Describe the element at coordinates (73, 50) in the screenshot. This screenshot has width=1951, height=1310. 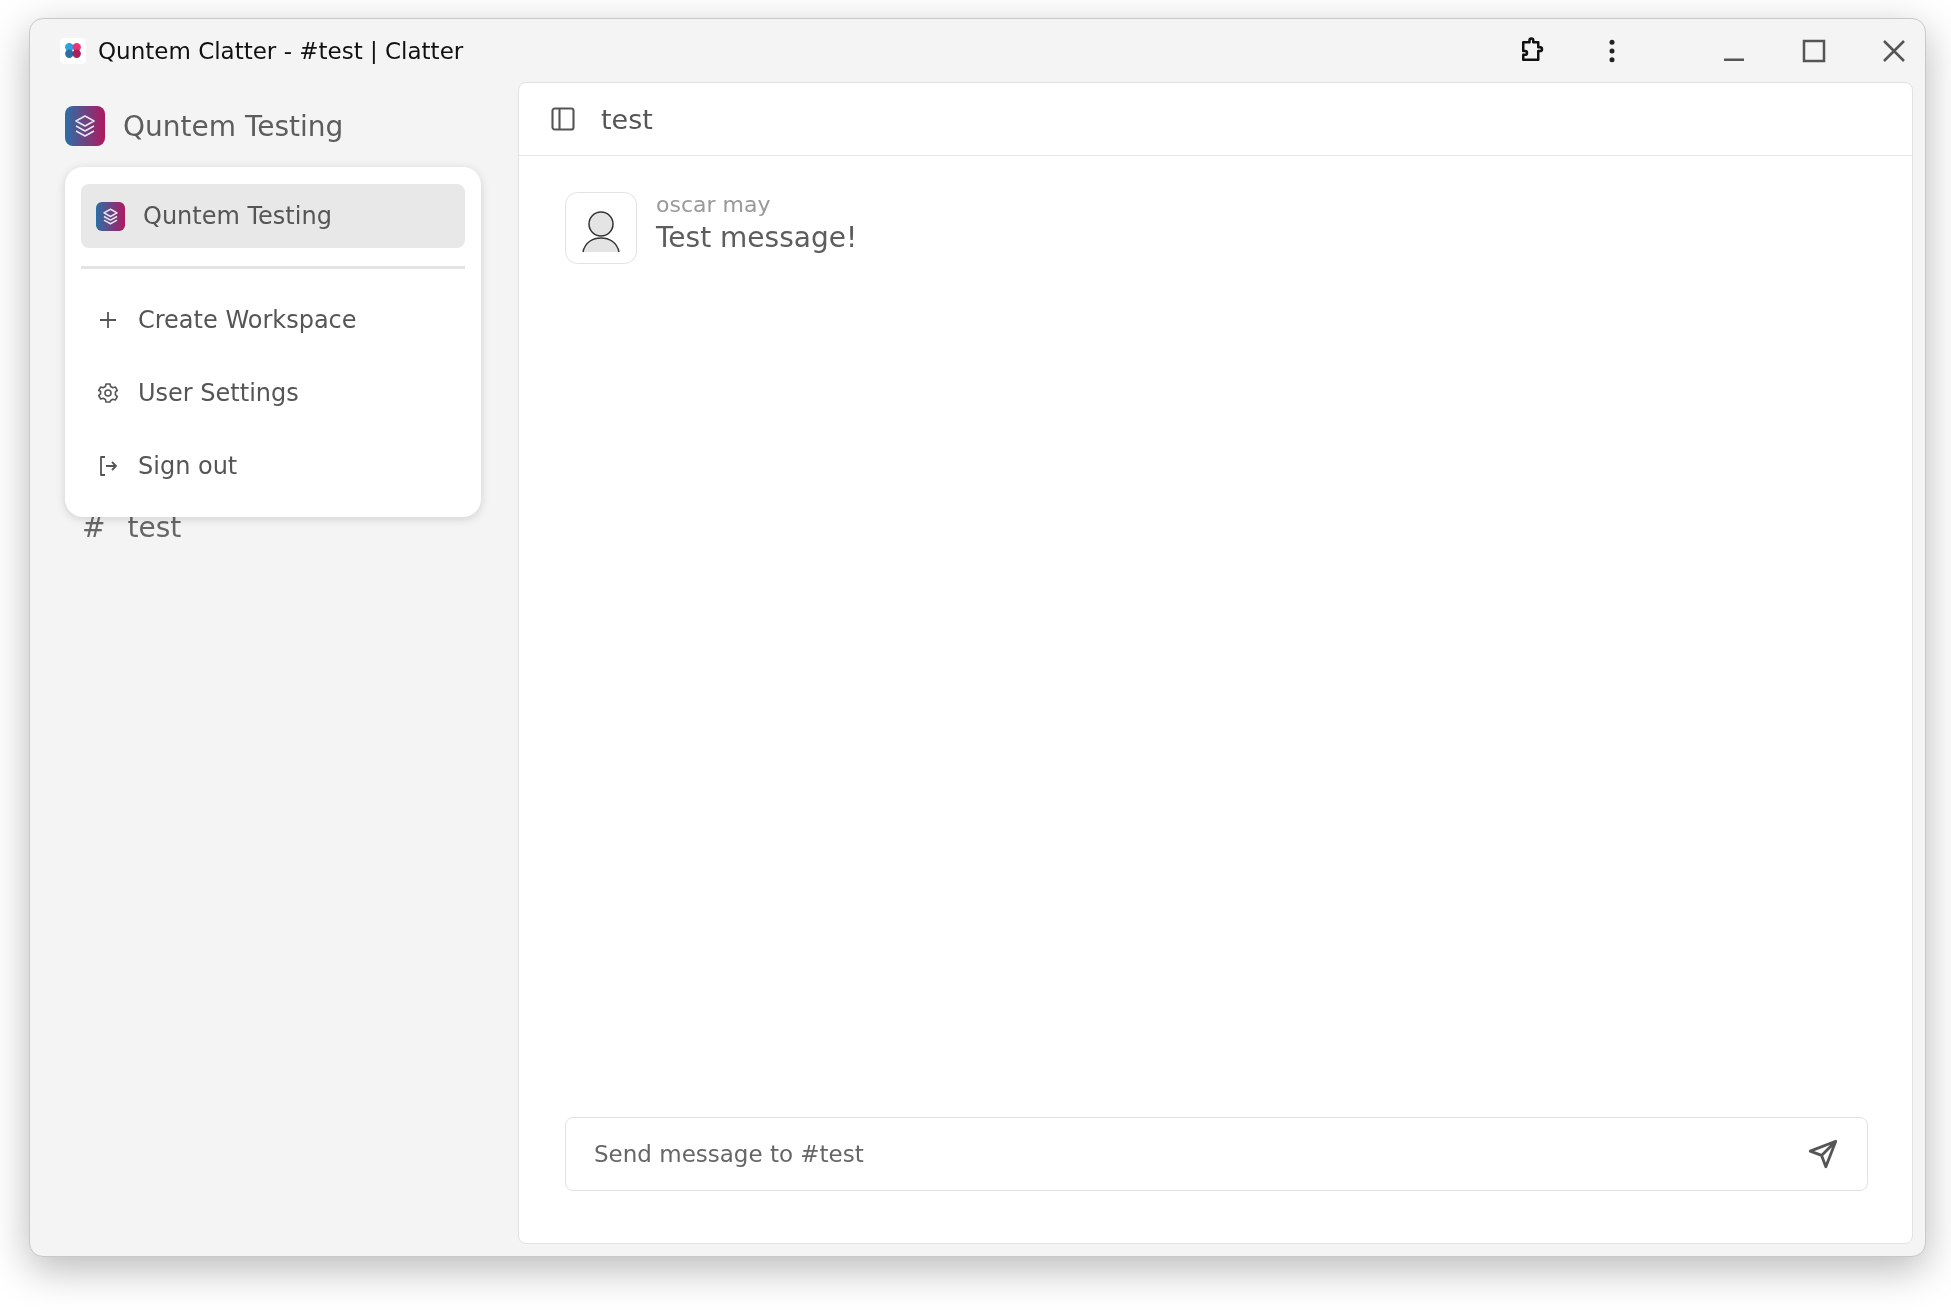
I see `app-logo-icon` at that location.